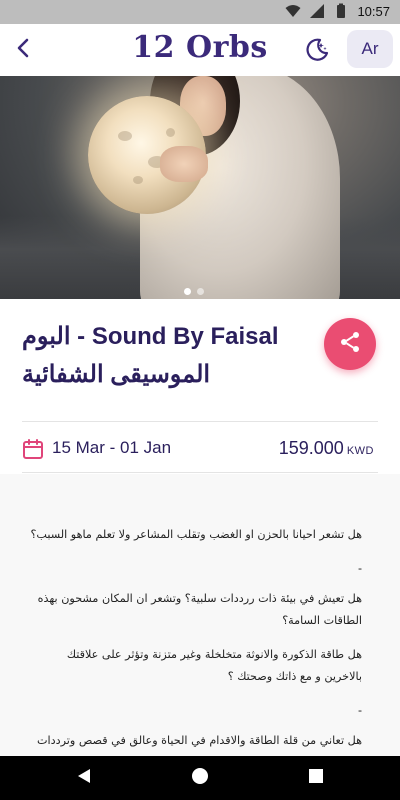  I want to click on product-title-line2: الموسيقى الشفائية, so click(116, 374).